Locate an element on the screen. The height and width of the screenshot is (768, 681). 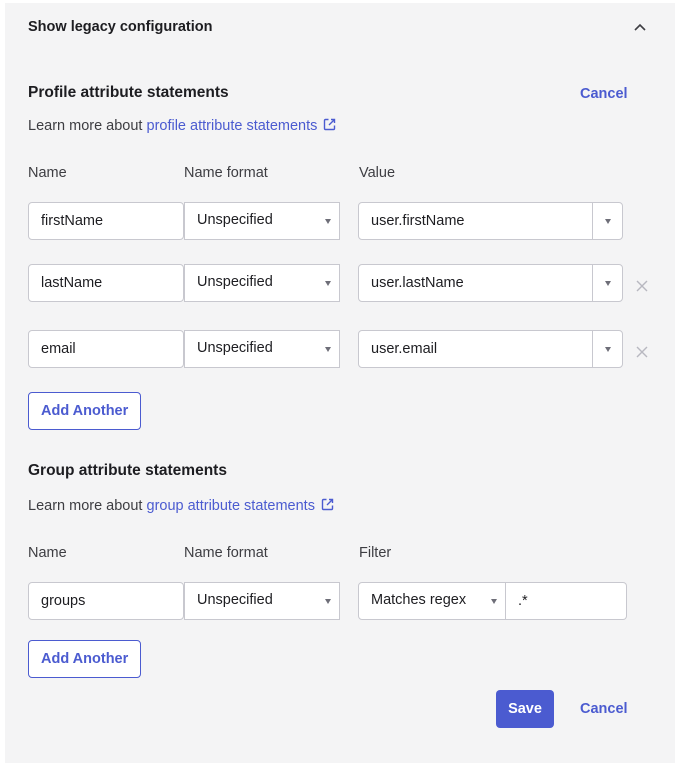
group-name-format-select: Unspecified is located at coordinates (262, 601).